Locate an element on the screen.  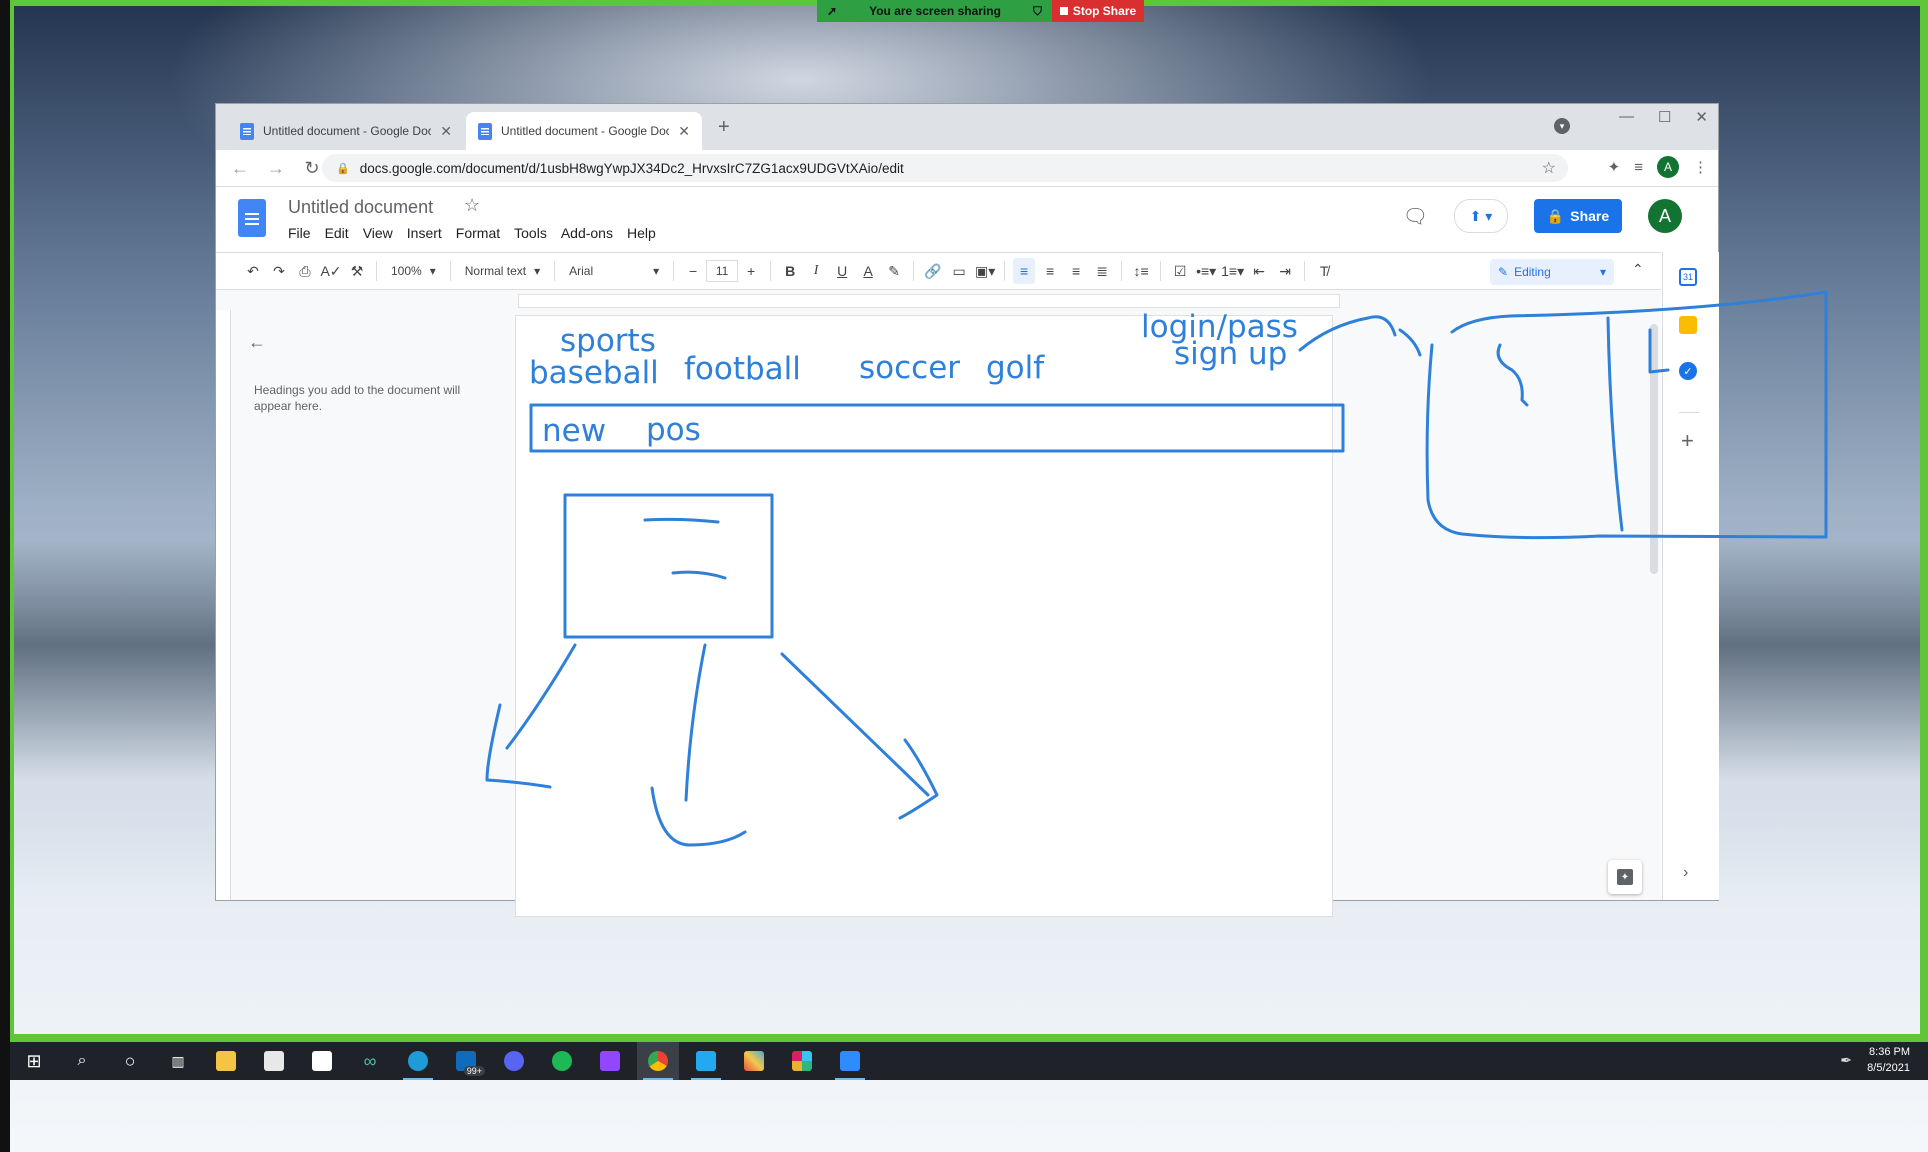
vertical-ruler is located at coordinates (223, 605).